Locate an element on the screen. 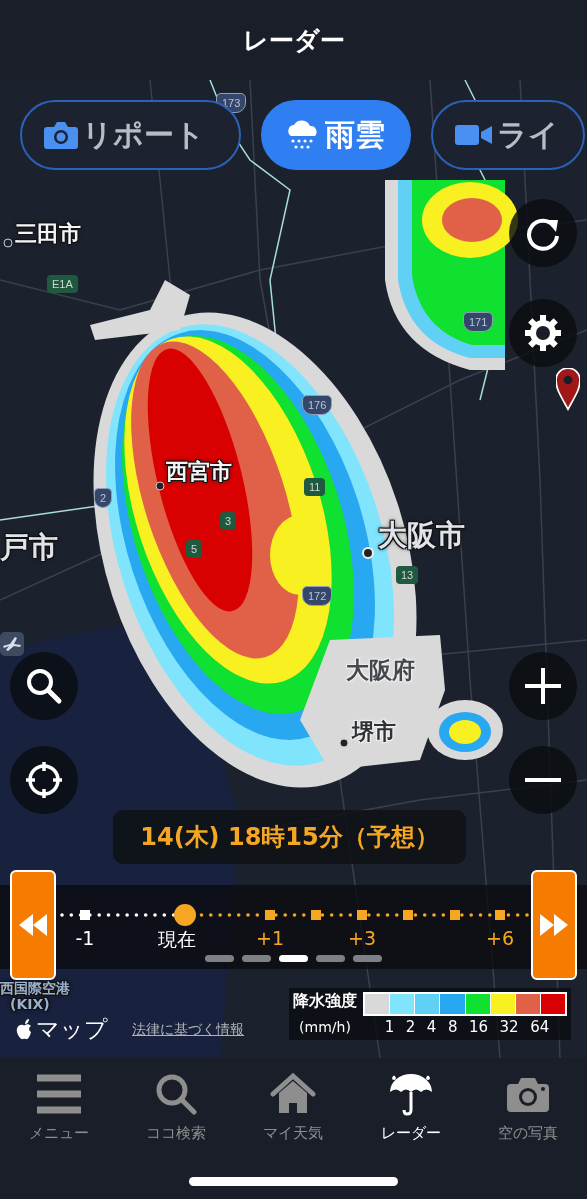  menu-icon is located at coordinates (58, 1094).